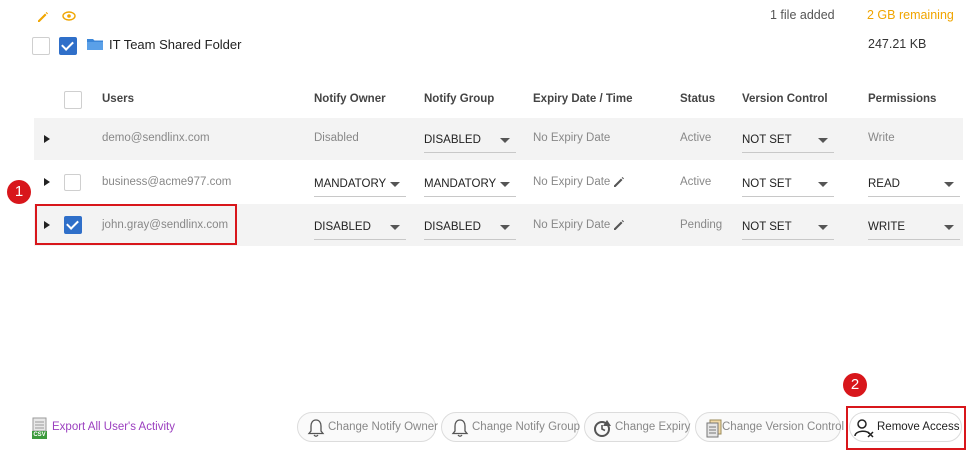 This screenshot has height=458, width=977. What do you see at coordinates (41, 46) in the screenshot?
I see `folder-unchecked-checkbox` at bounding box center [41, 46].